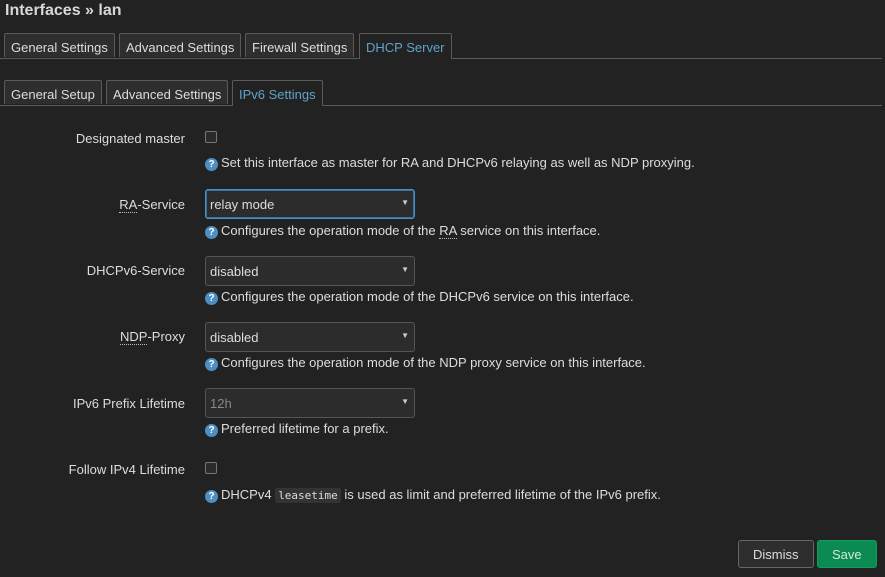 This screenshot has height=577, width=885. What do you see at coordinates (300, 45) in the screenshot?
I see `tab-firewall-settings: Firewall Settings` at bounding box center [300, 45].